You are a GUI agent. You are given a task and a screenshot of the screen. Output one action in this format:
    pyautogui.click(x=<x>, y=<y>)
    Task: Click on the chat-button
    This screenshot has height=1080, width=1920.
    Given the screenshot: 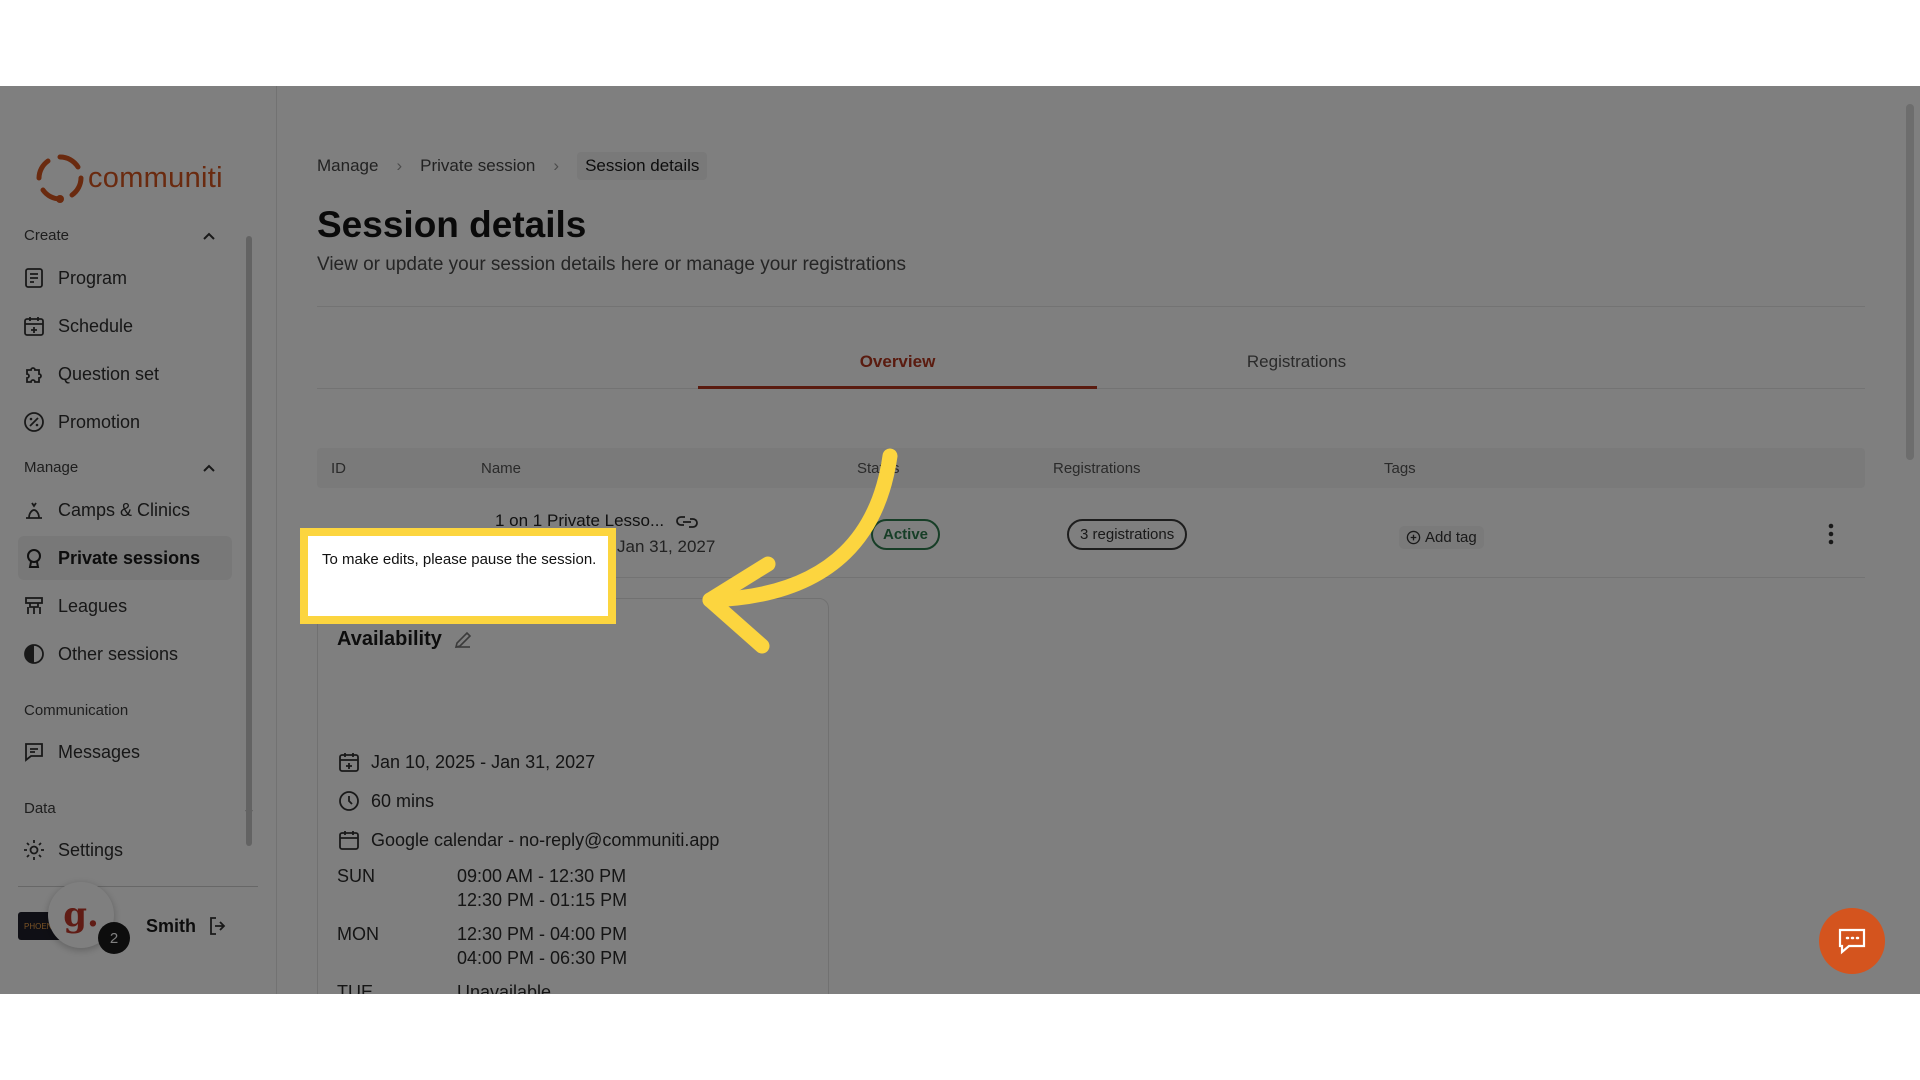 What is the action you would take?
    pyautogui.click(x=1852, y=941)
    